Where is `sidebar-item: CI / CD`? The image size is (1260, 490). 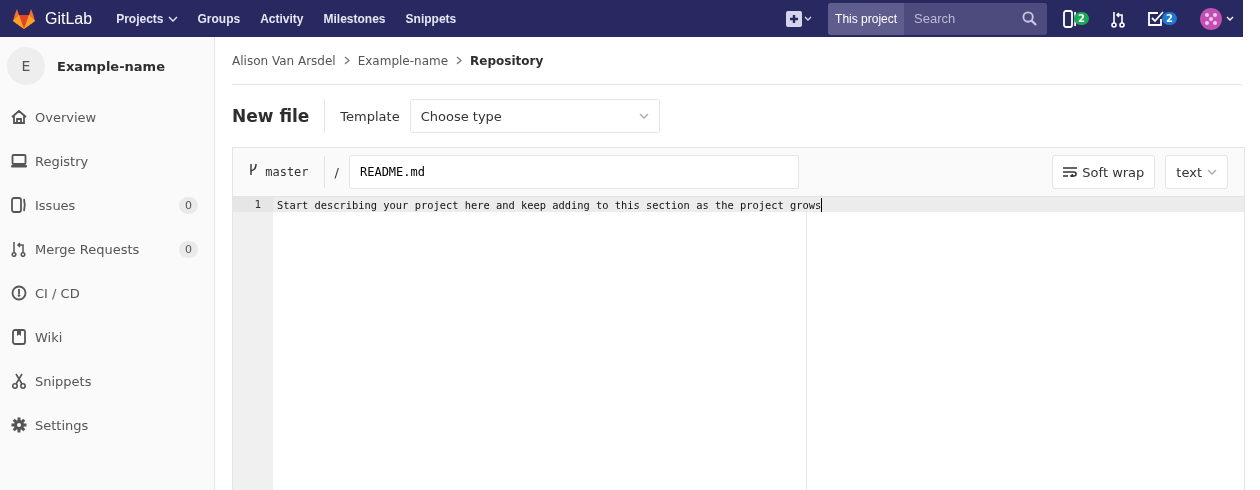
sidebar-item: CI / CD is located at coordinates (107, 293).